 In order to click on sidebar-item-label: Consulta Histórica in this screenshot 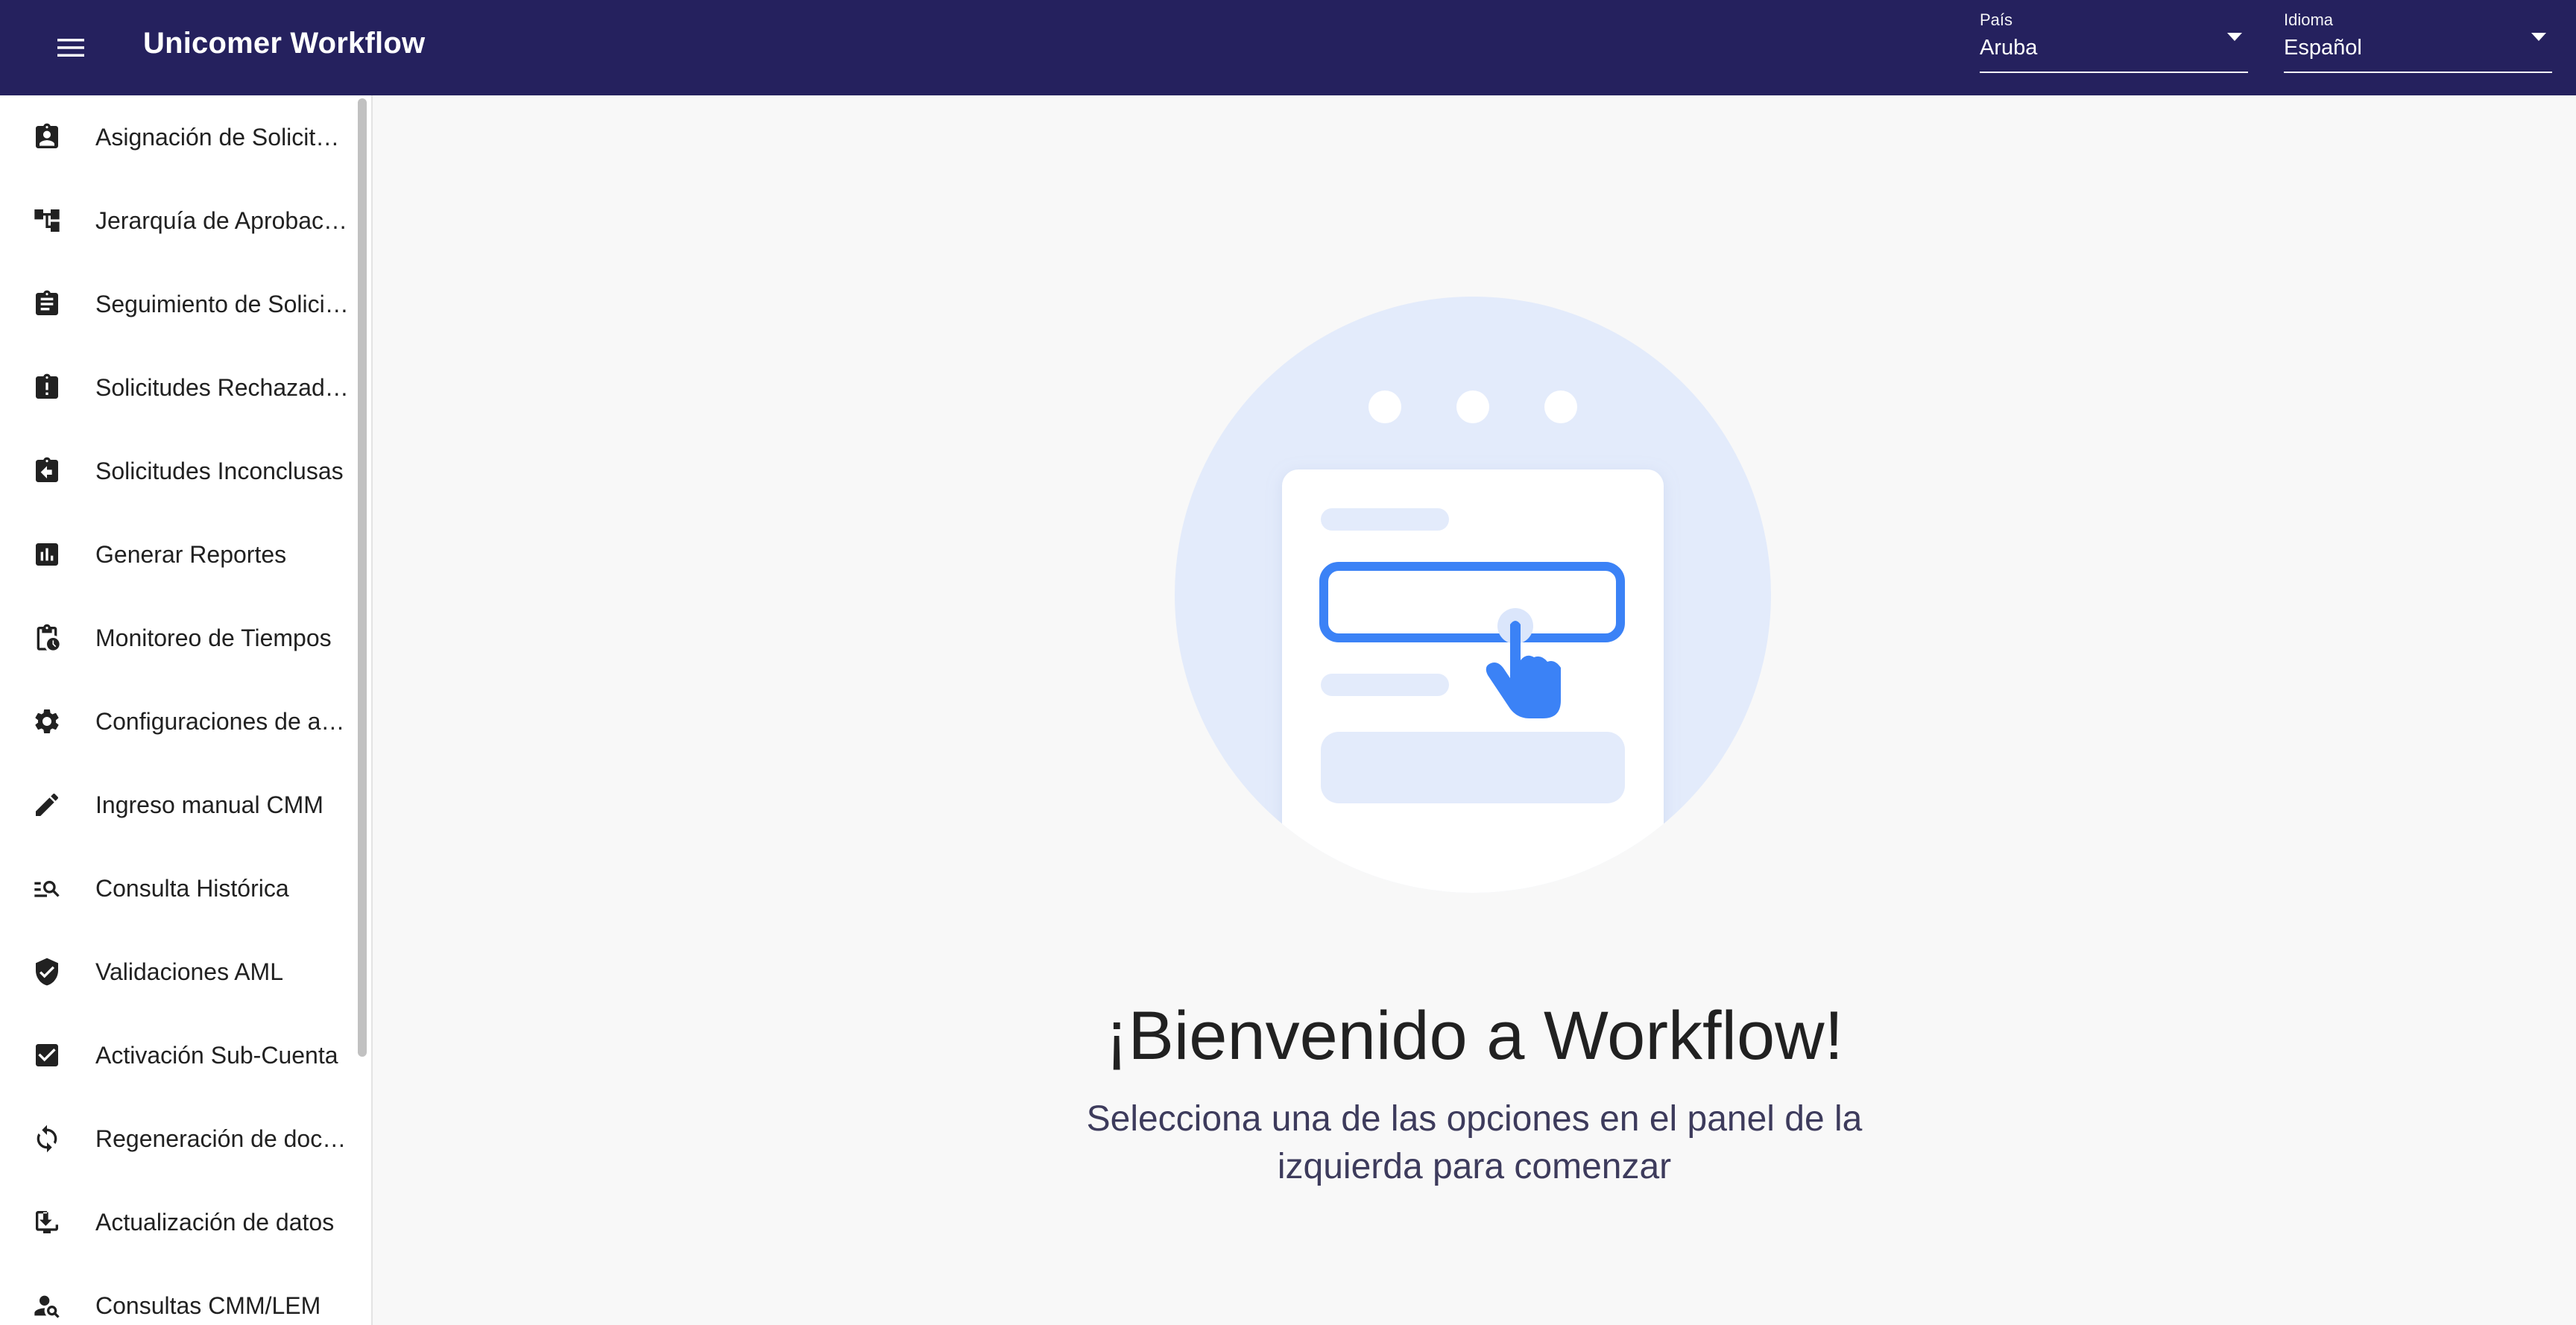, I will do `click(192, 888)`.